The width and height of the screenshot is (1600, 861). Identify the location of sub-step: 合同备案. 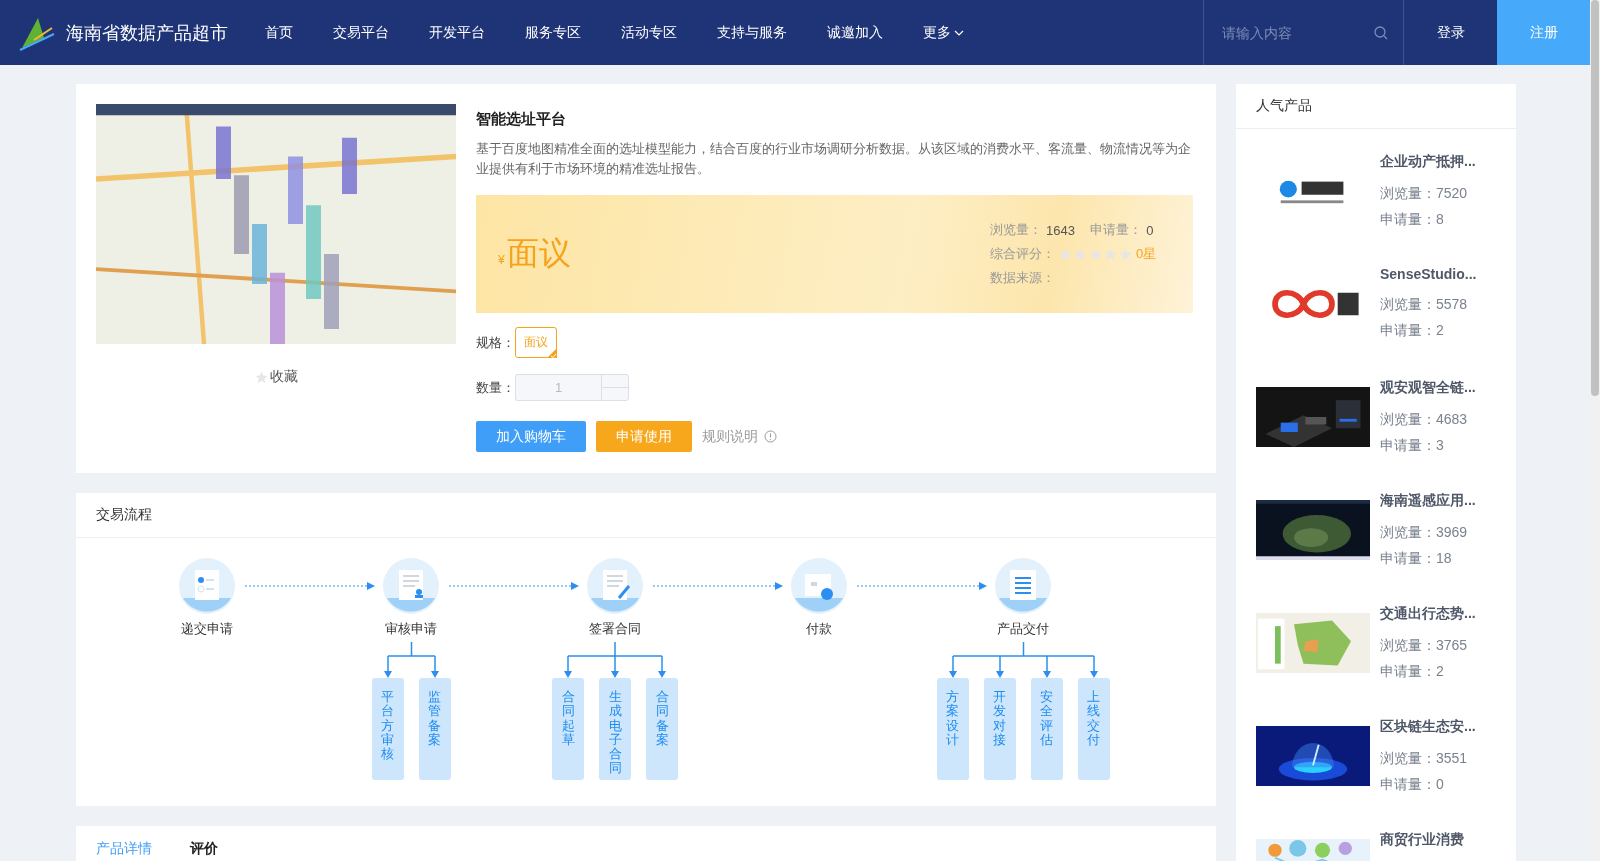
(662, 729).